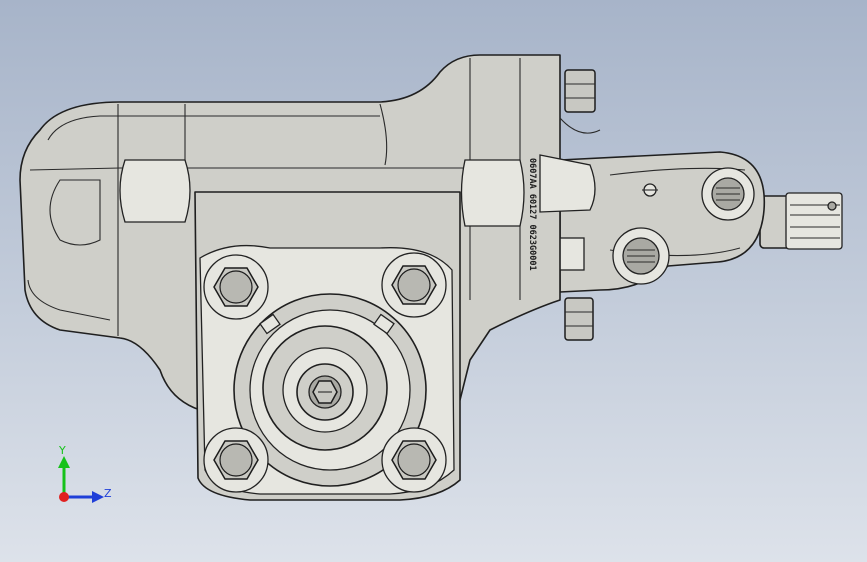 Image resolution: width=867 pixels, height=562 pixels. I want to click on orientation-triad: Y Z, so click(85, 473).